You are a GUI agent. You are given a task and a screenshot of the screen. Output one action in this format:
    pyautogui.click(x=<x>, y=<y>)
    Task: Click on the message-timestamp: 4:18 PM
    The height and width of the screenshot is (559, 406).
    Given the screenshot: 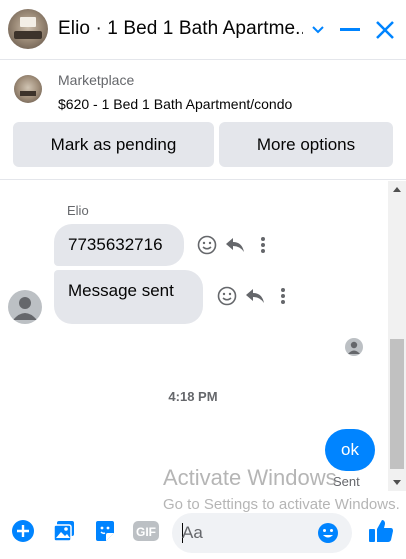 What is the action you would take?
    pyautogui.click(x=193, y=396)
    